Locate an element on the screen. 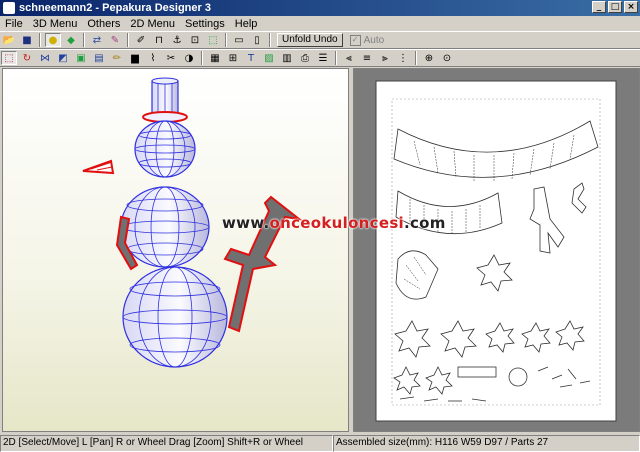 The width and height of the screenshot is (640, 452). distribute-icon: ⋮ is located at coordinates (403, 58).